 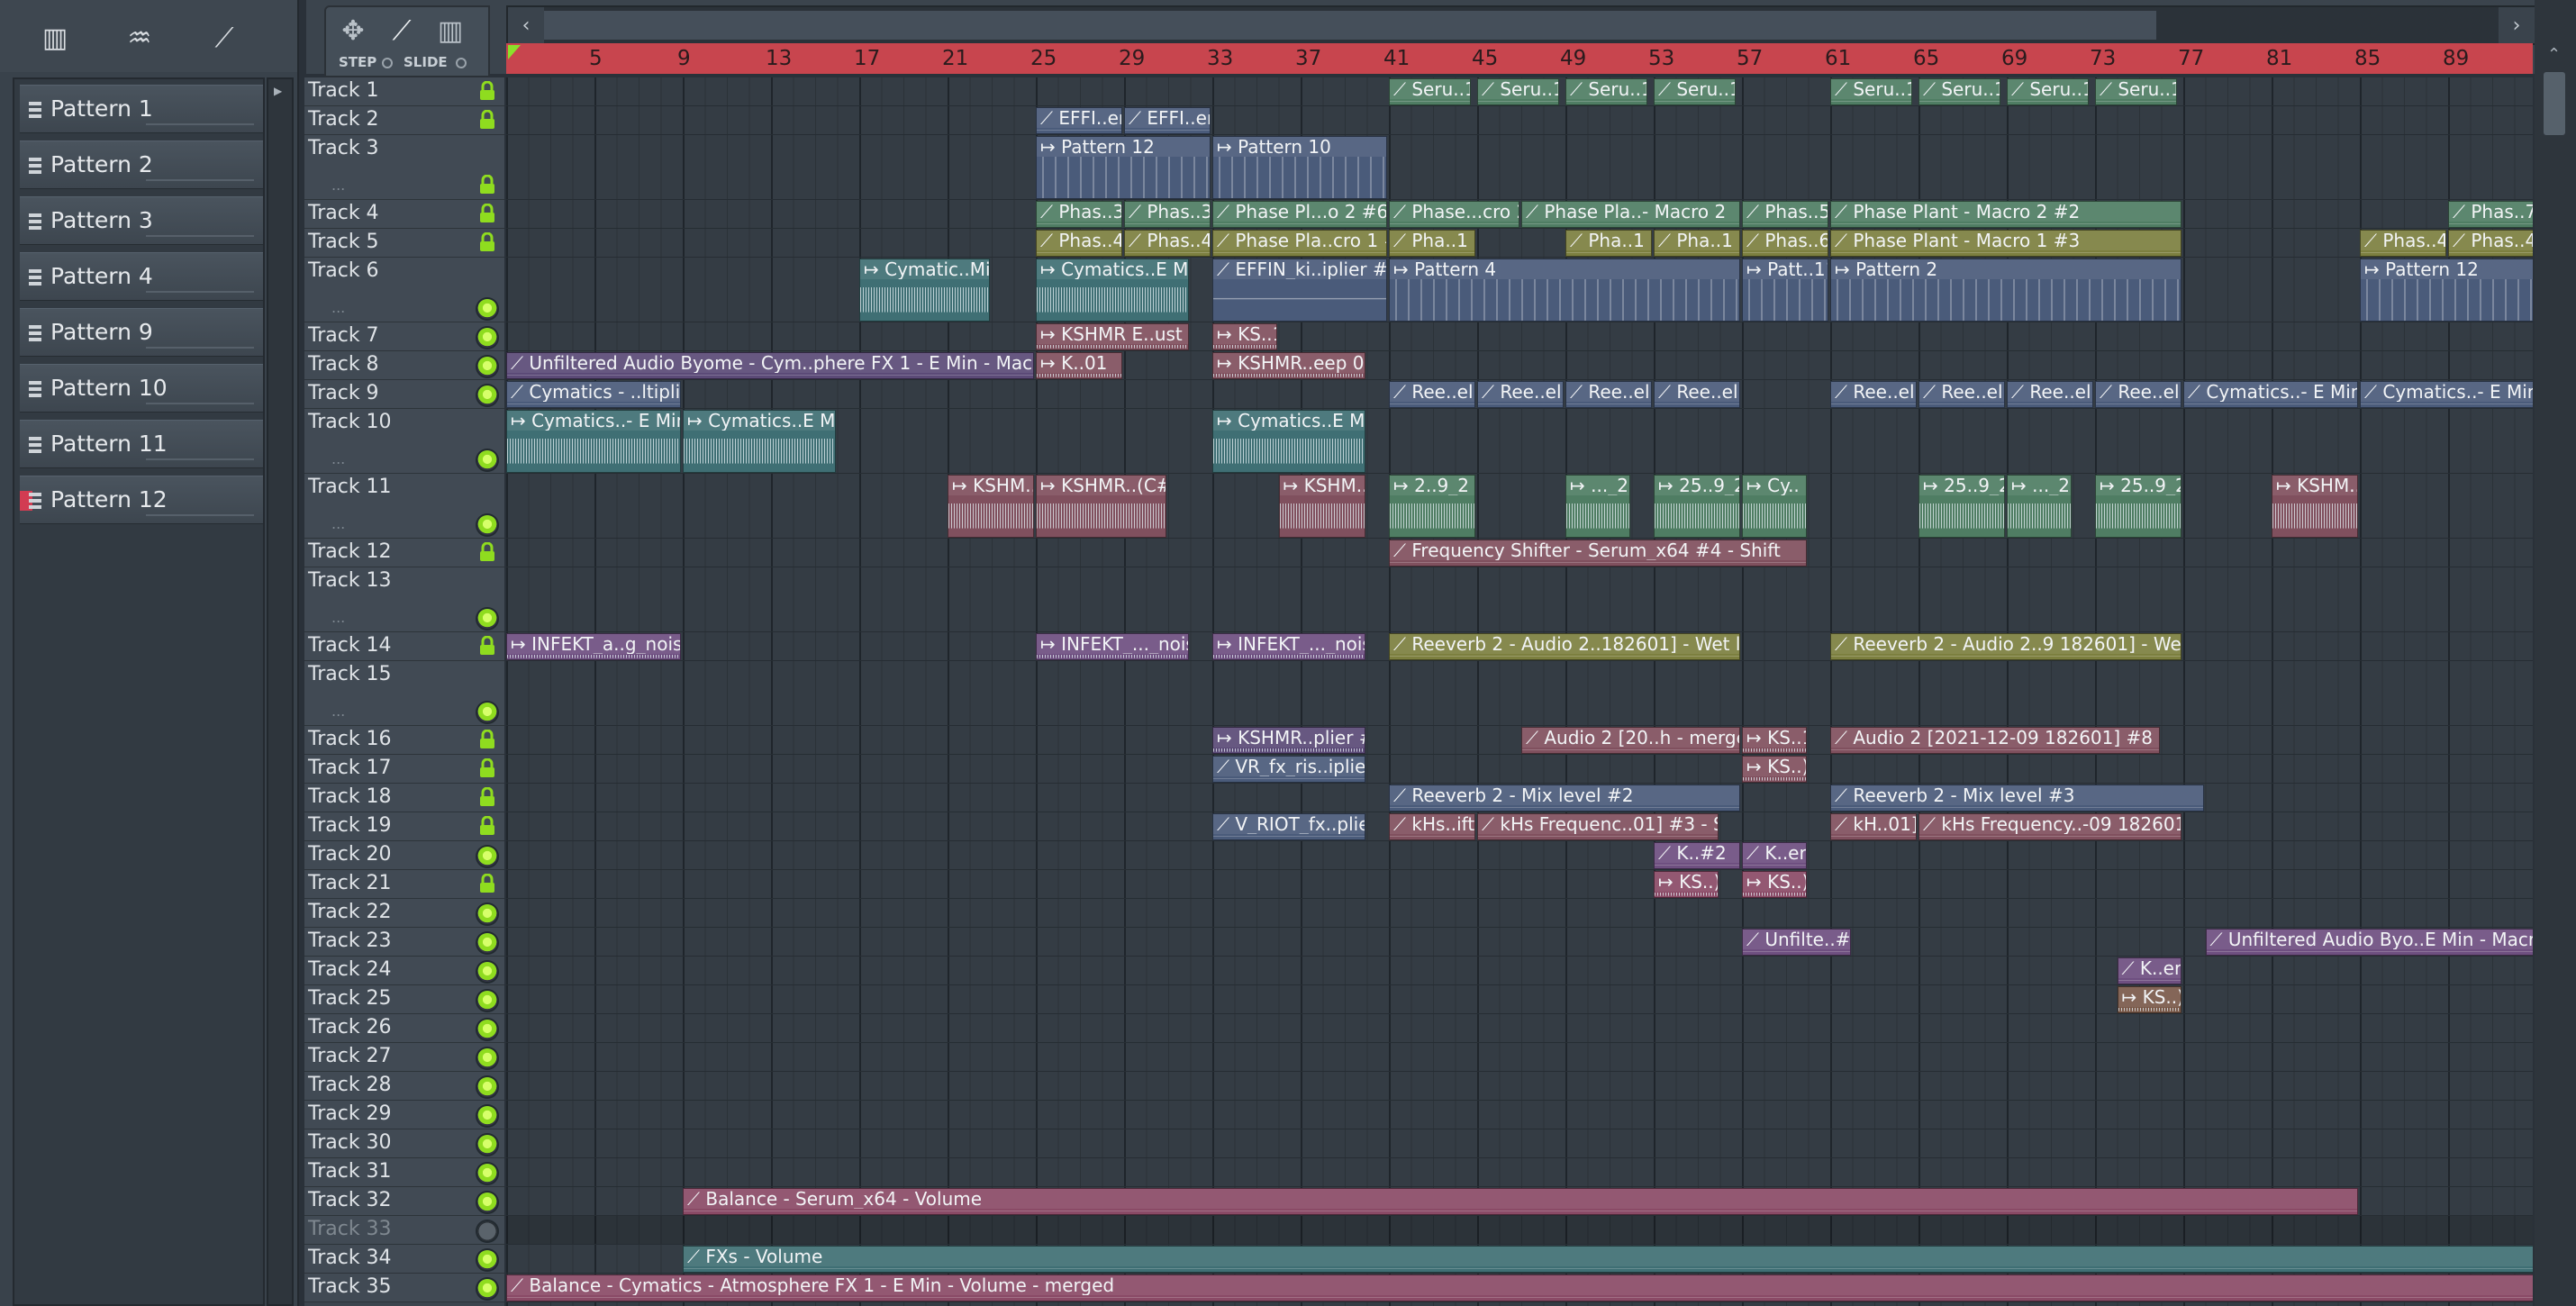 I want to click on playlist-clip: ↦ KSHMR..plier #3, so click(x=1288, y=741).